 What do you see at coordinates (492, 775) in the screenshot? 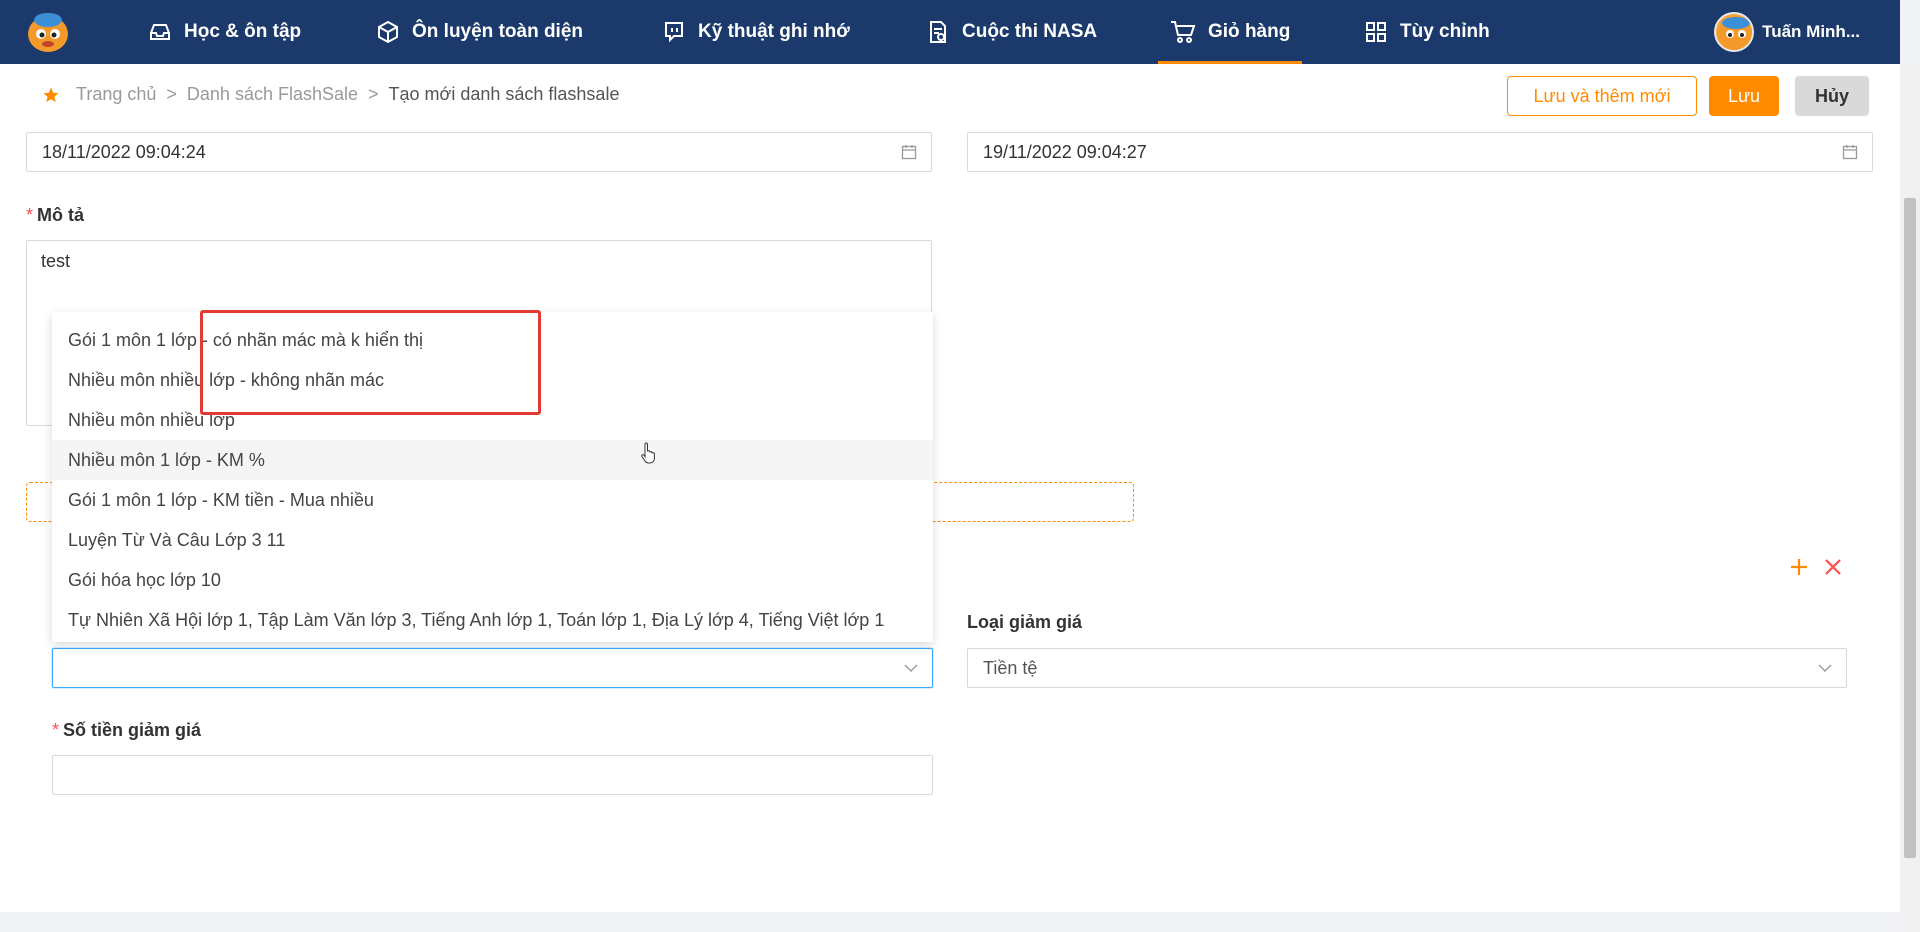
I see `discount-amount-input` at bounding box center [492, 775].